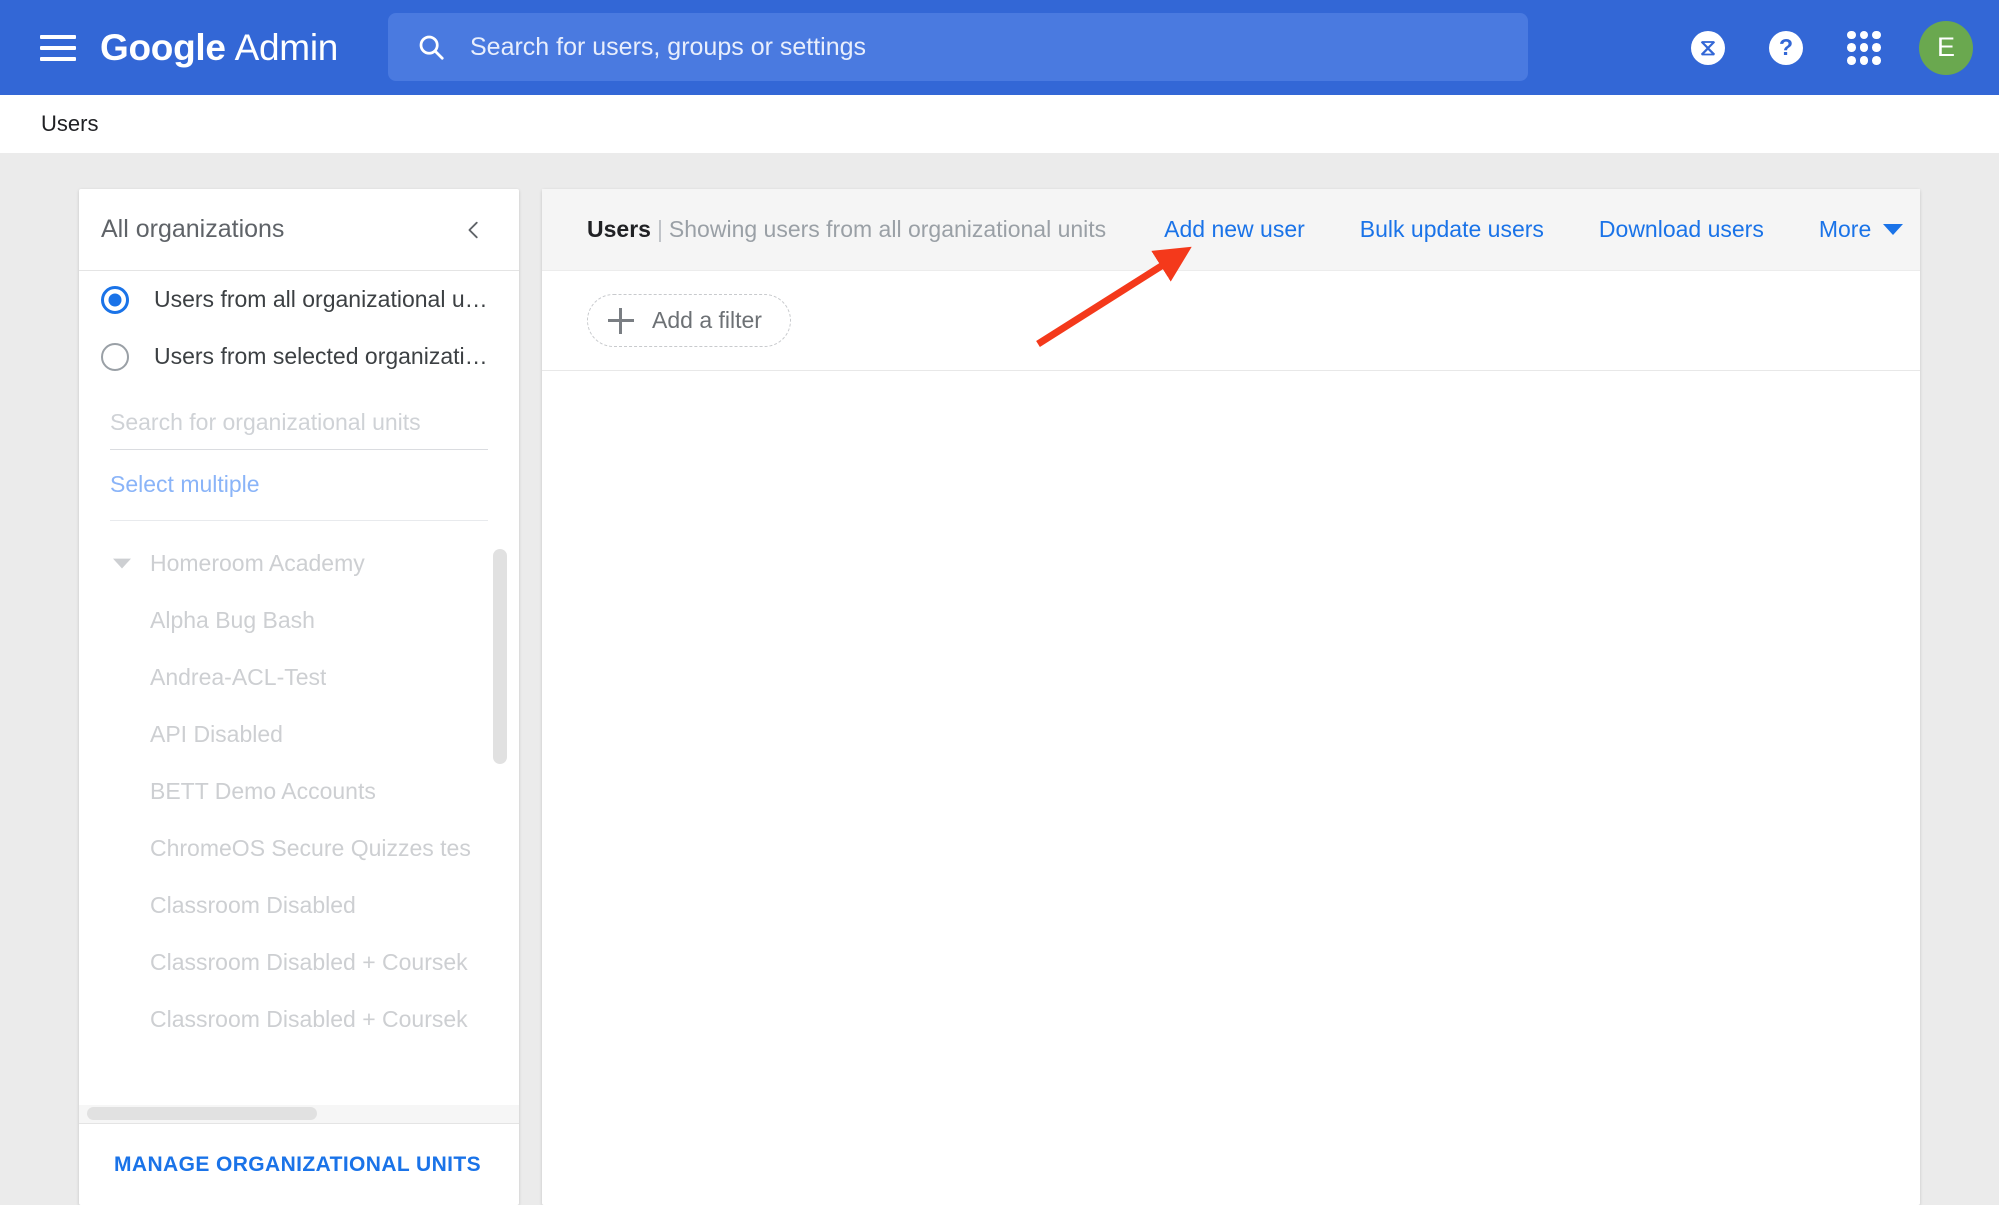  I want to click on ou-tree-item-label: BETT Demo Accounts, so click(263, 791).